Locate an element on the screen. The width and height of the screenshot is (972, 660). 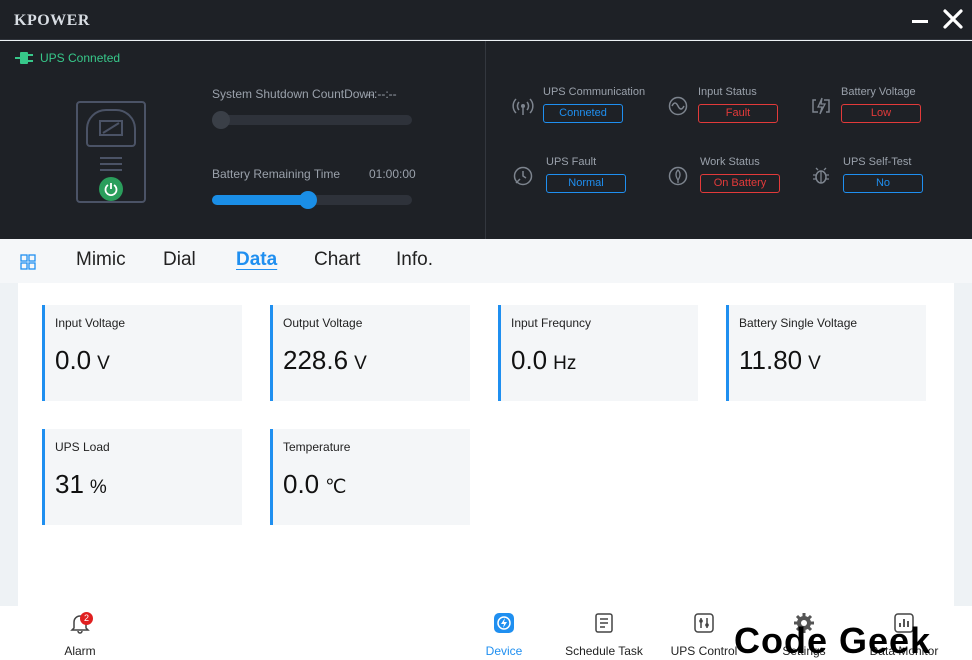
status-ups-communication: UPS Communication Conneted is located at coordinates (587, 111).